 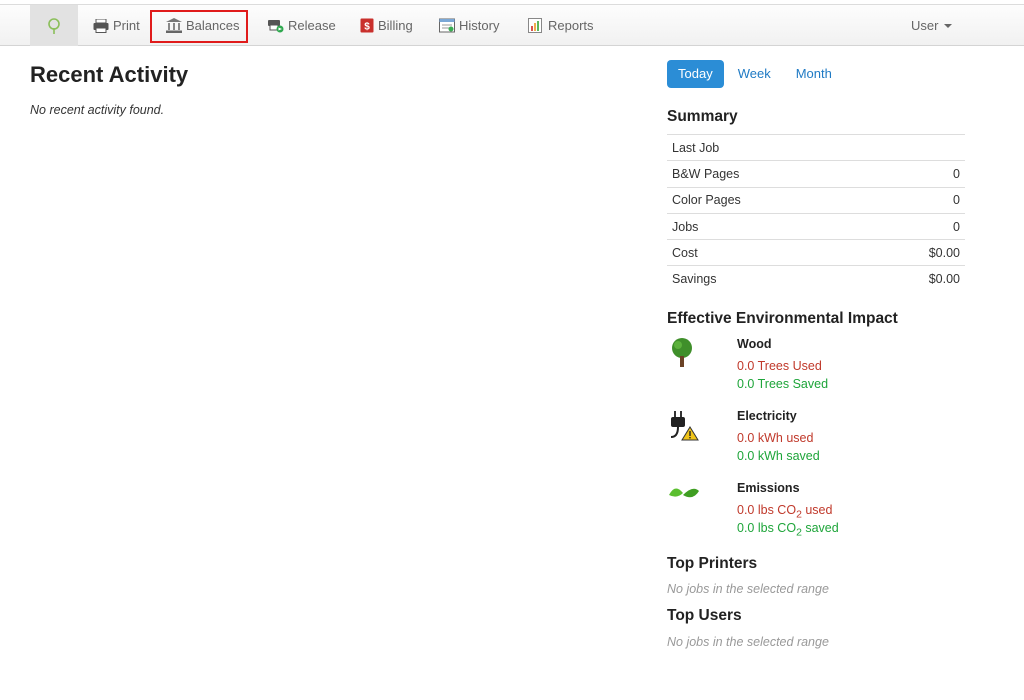 I want to click on top-users-heading: Top Users, so click(x=704, y=615).